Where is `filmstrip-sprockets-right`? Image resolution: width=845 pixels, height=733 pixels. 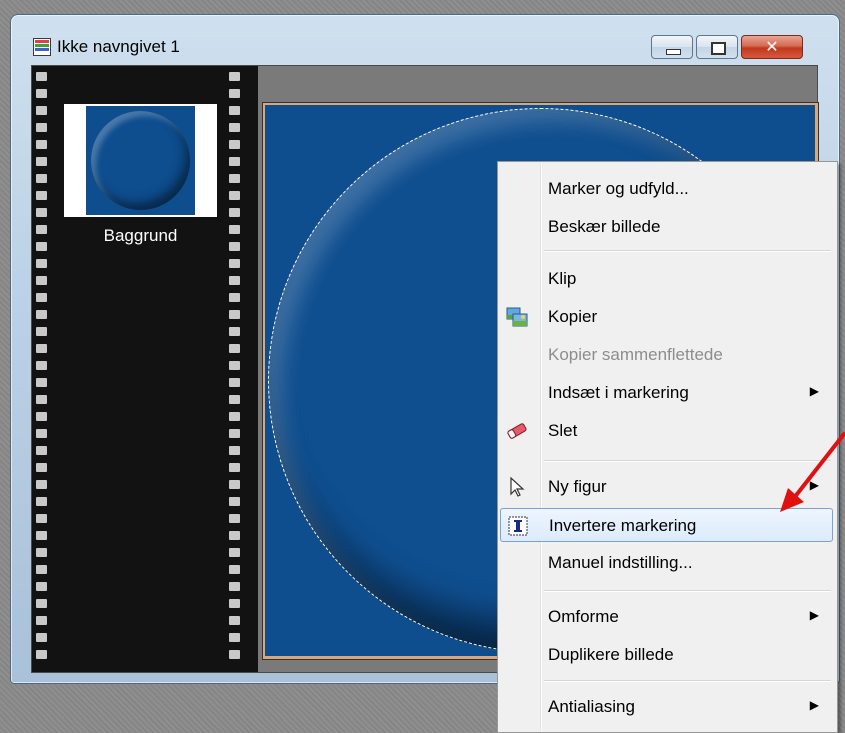
filmstrip-sprockets-right is located at coordinates (235, 369).